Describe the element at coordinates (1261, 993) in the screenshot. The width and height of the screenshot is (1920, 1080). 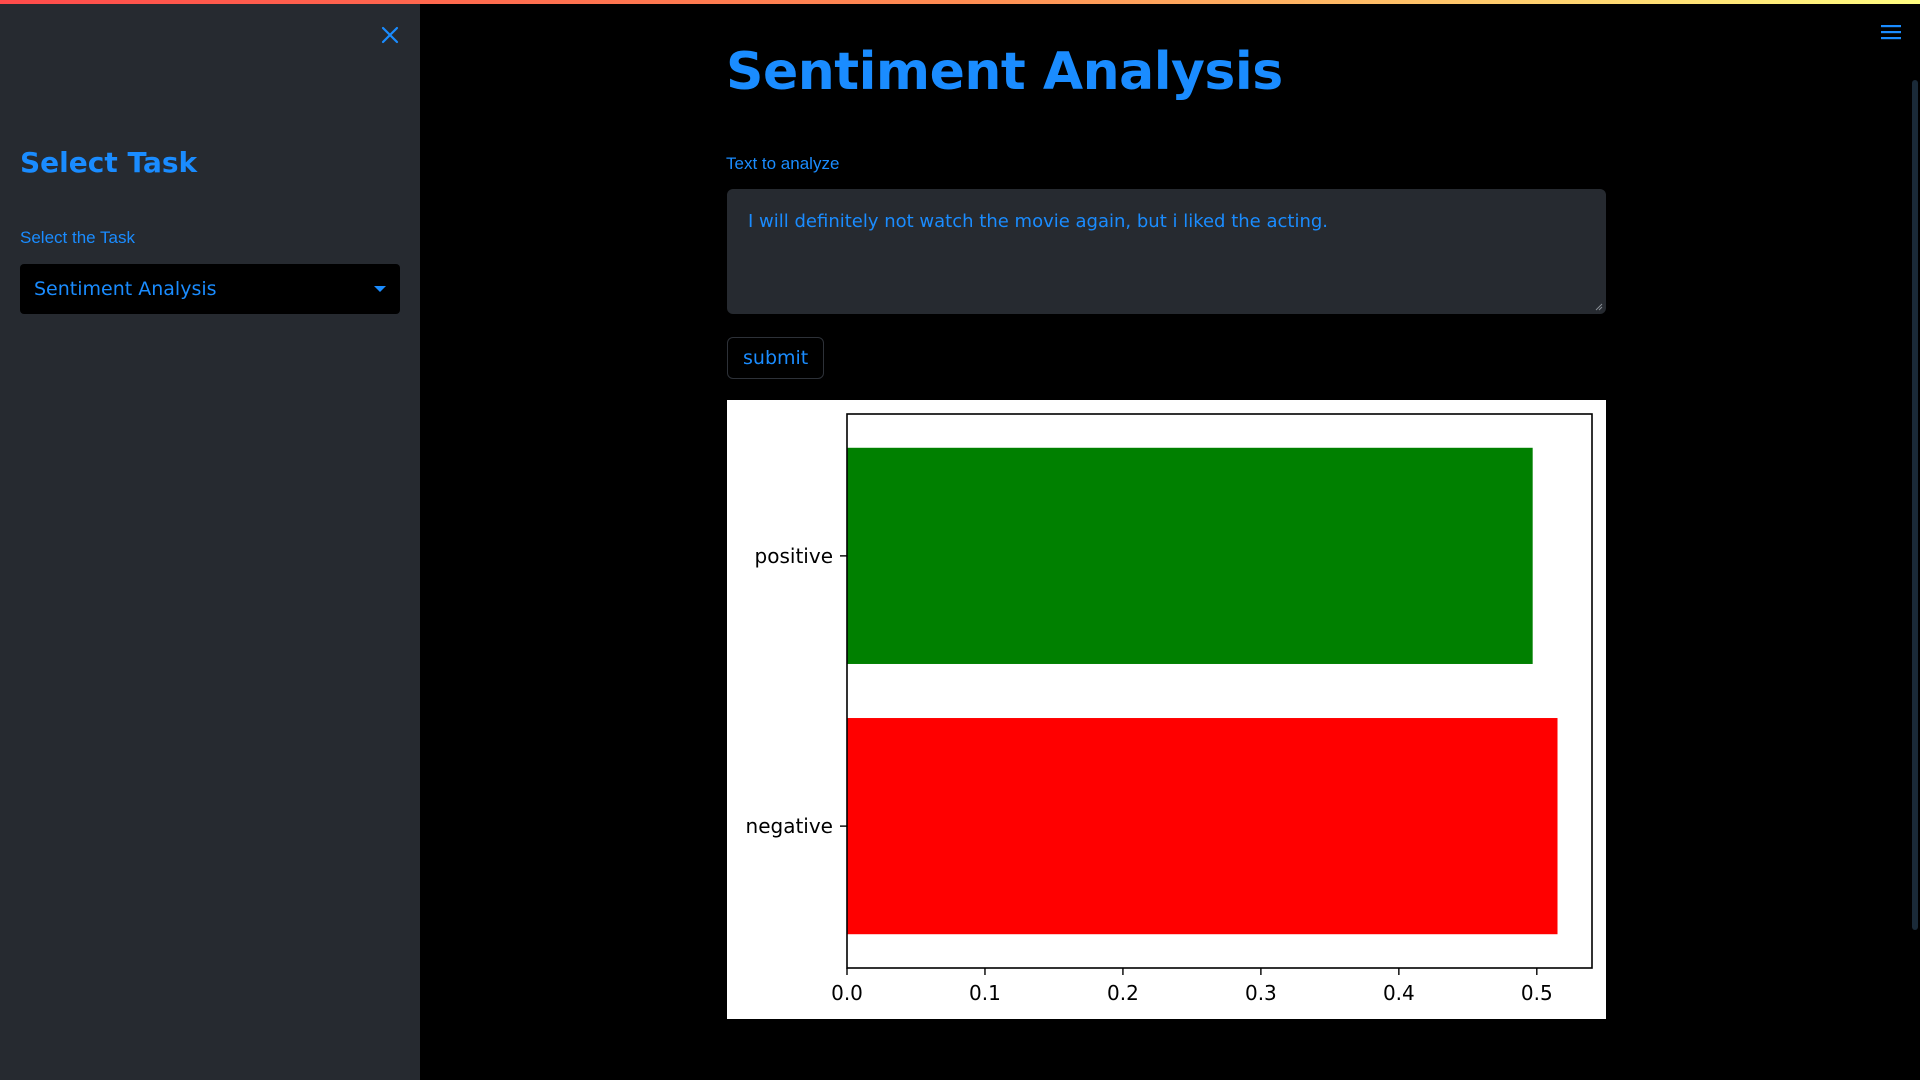
I see `x-tick-label-0.3: 0.3` at that location.